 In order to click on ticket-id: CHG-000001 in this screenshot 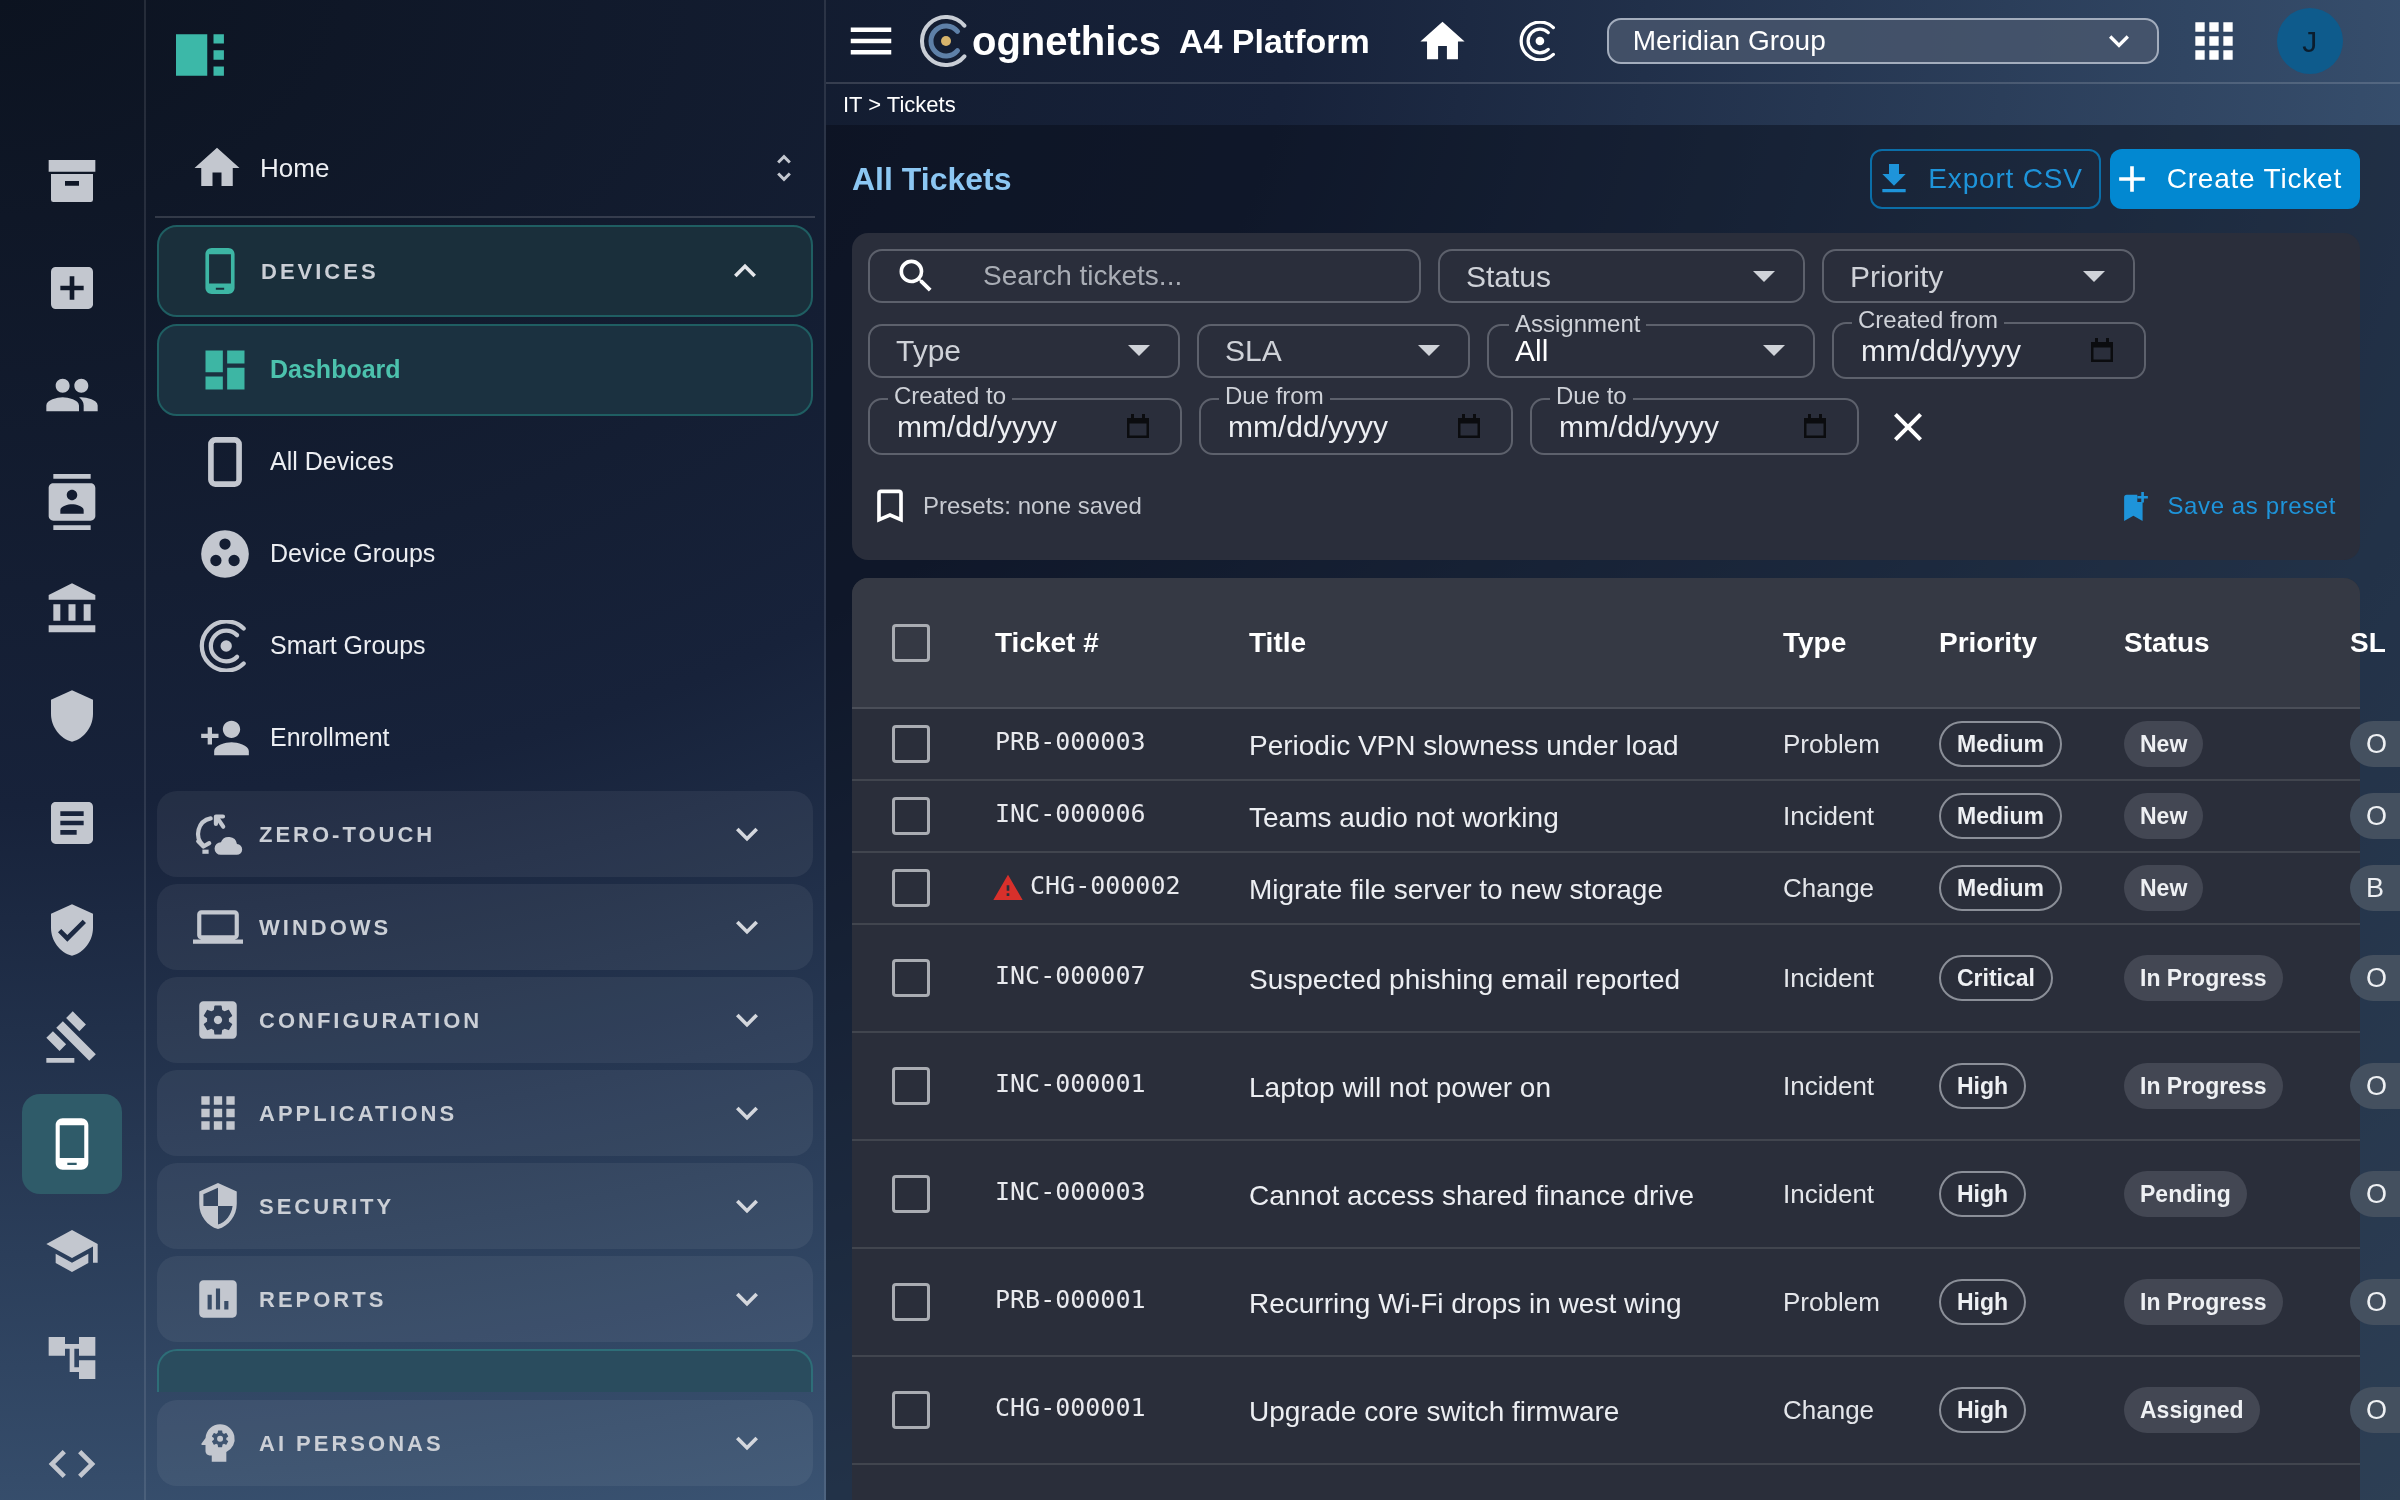, I will do `click(1070, 1408)`.